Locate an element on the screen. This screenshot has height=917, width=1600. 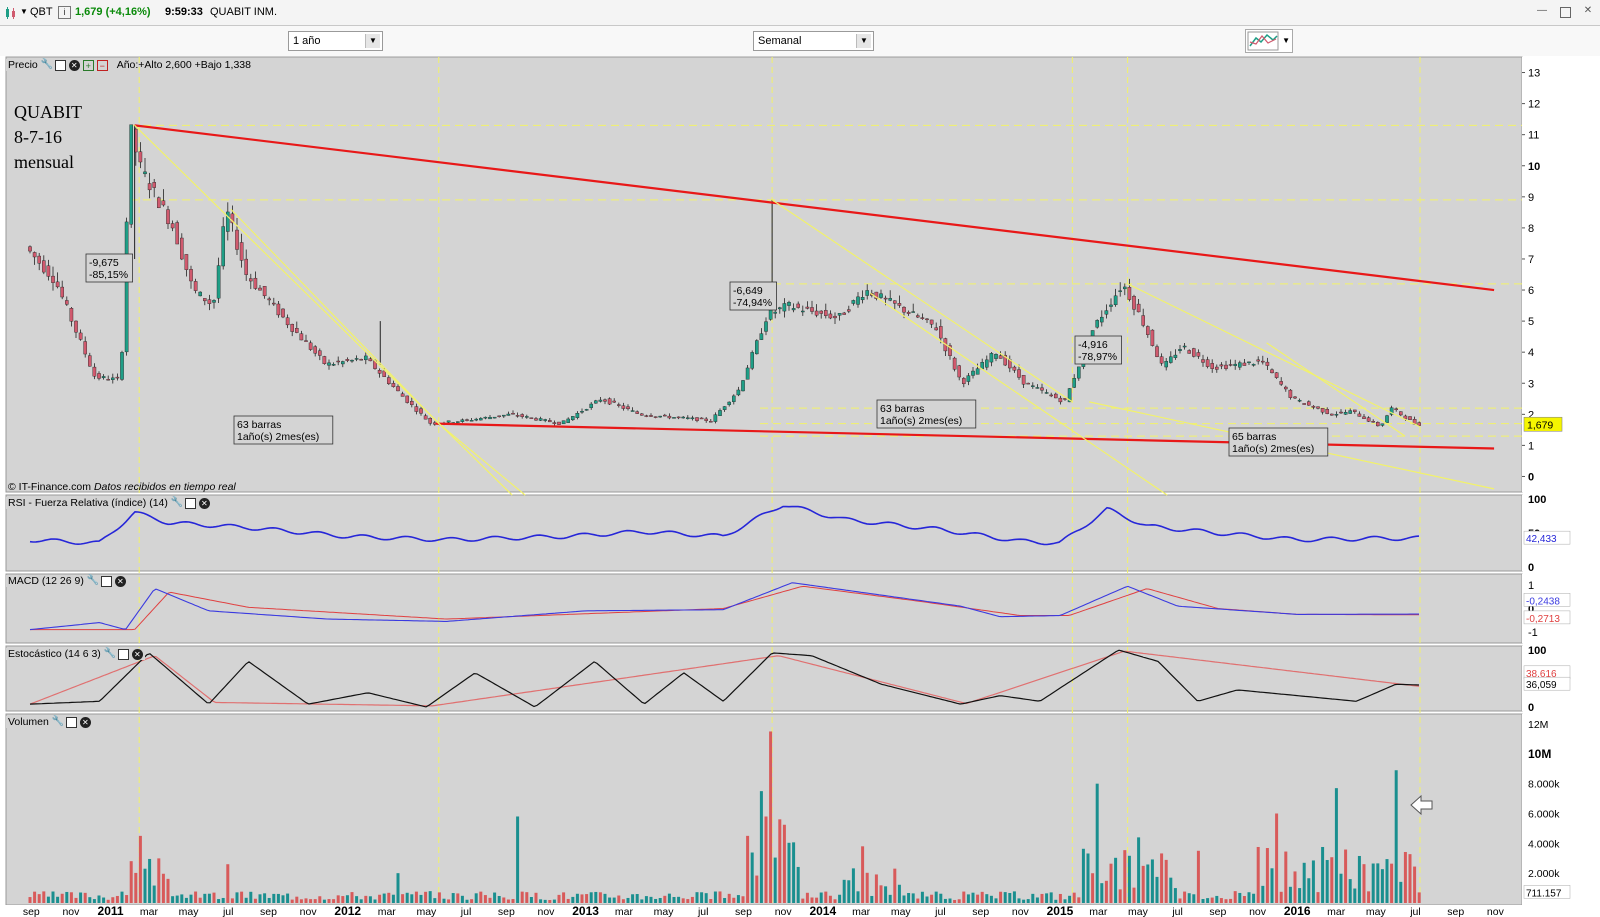
back-arrow-icon is located at coordinates (1422, 805).